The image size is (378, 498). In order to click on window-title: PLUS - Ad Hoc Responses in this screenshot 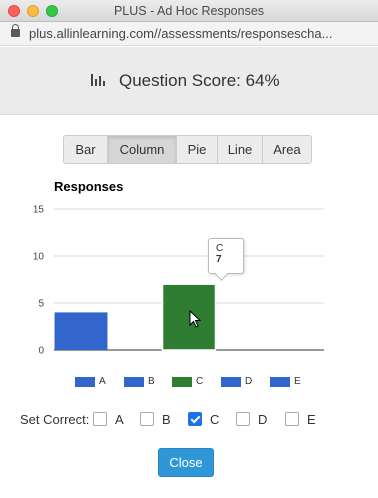, I will do `click(189, 11)`.